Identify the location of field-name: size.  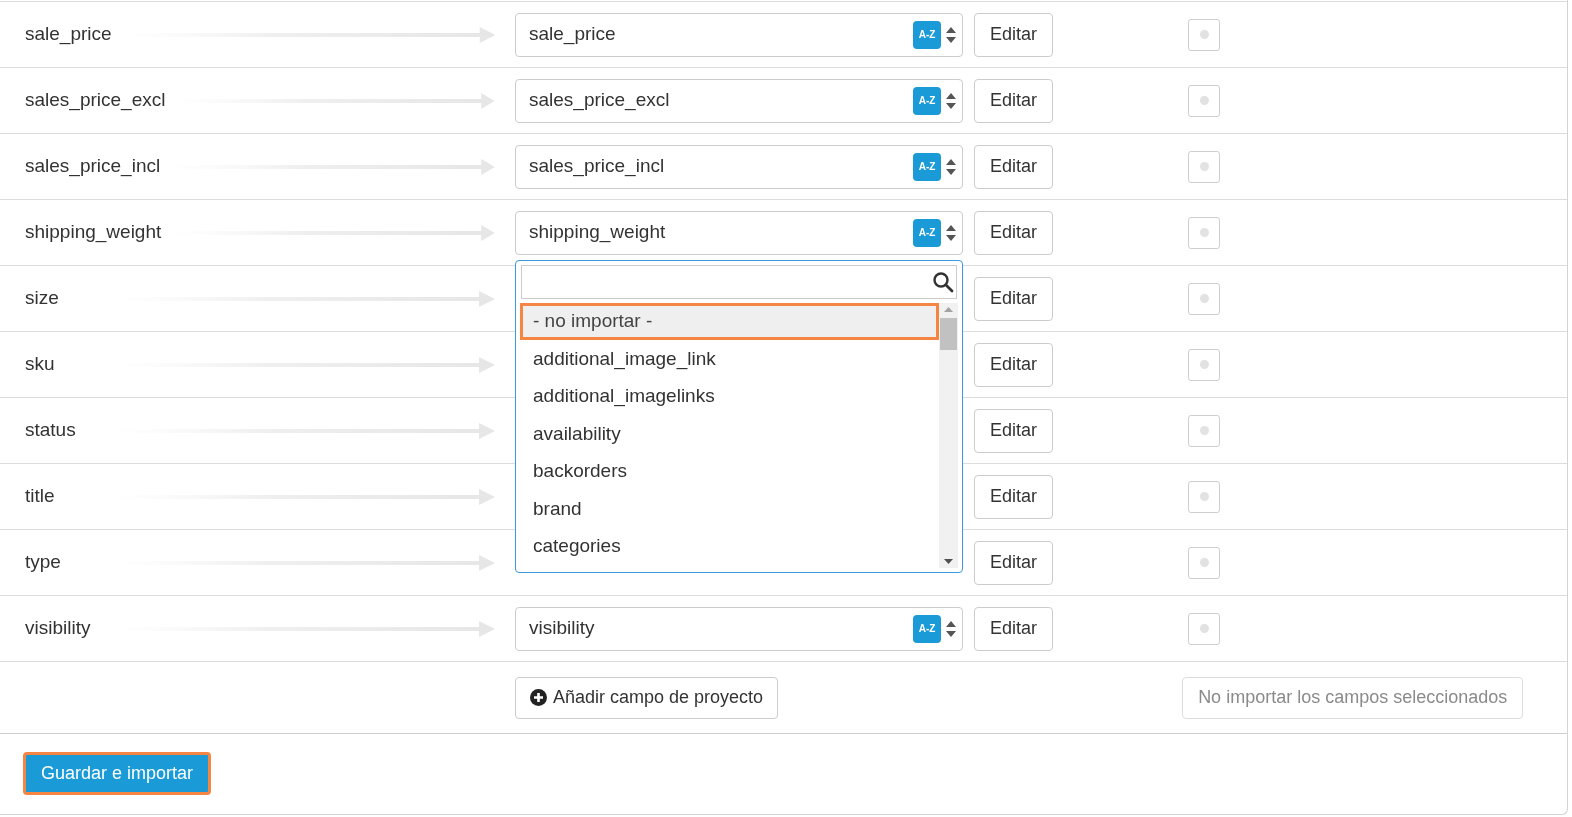
(42, 298).